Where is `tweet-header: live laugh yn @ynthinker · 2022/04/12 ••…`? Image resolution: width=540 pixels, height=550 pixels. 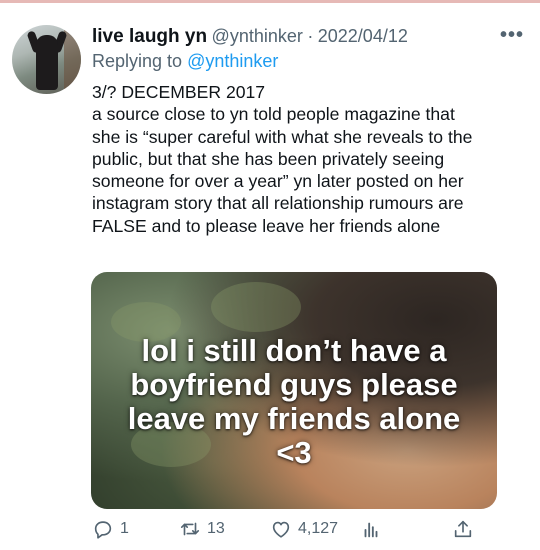 tweet-header: live laugh yn @ynthinker · 2022/04/12 ••… is located at coordinates (308, 37).